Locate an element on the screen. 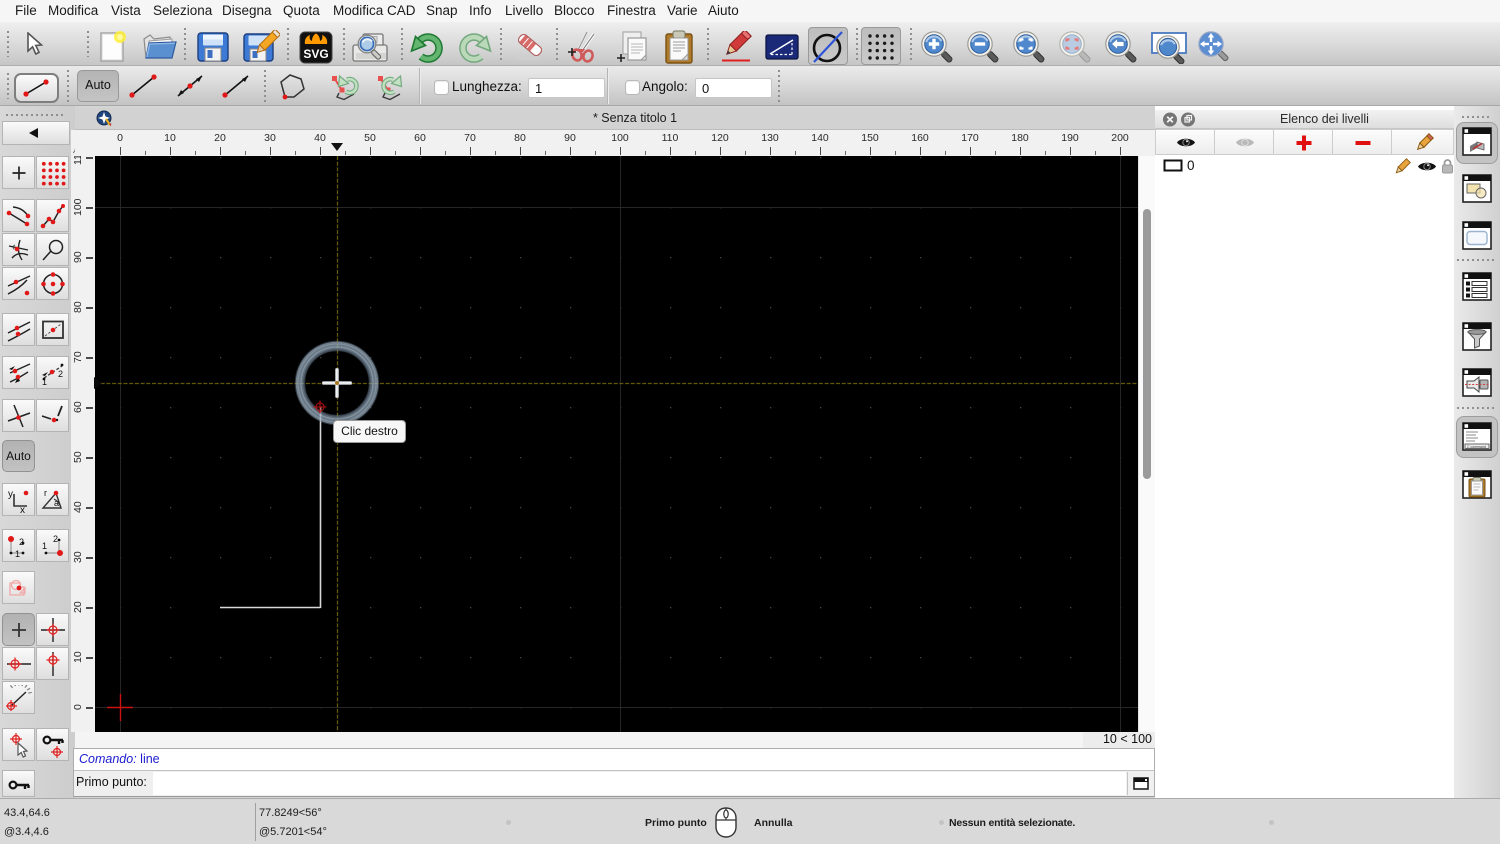 This screenshot has height=844, width=1500. svg-text: x is located at coordinates (22, 509).